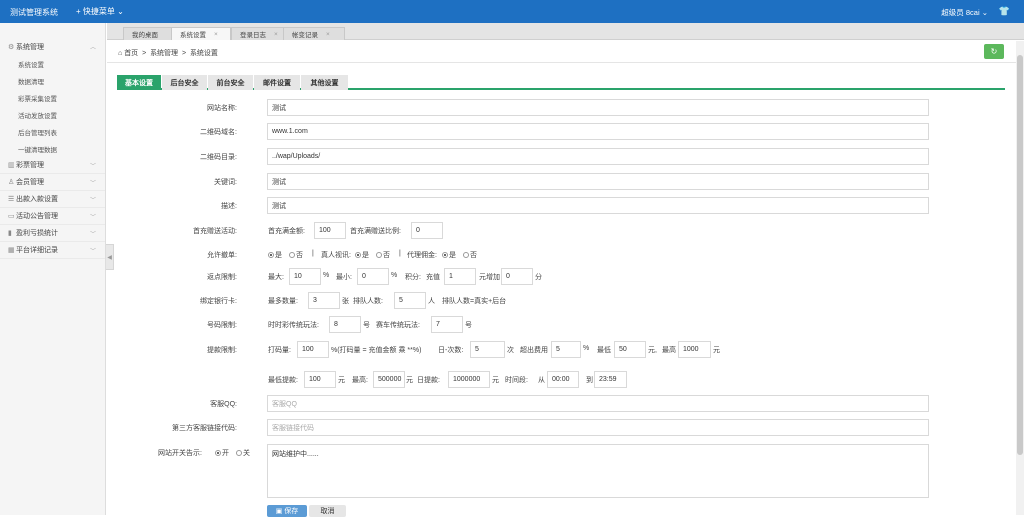 This screenshot has height=517, width=1024. What do you see at coordinates (469, 379) in the screenshot?
I see `daily-withdraw-input: 1000000` at bounding box center [469, 379].